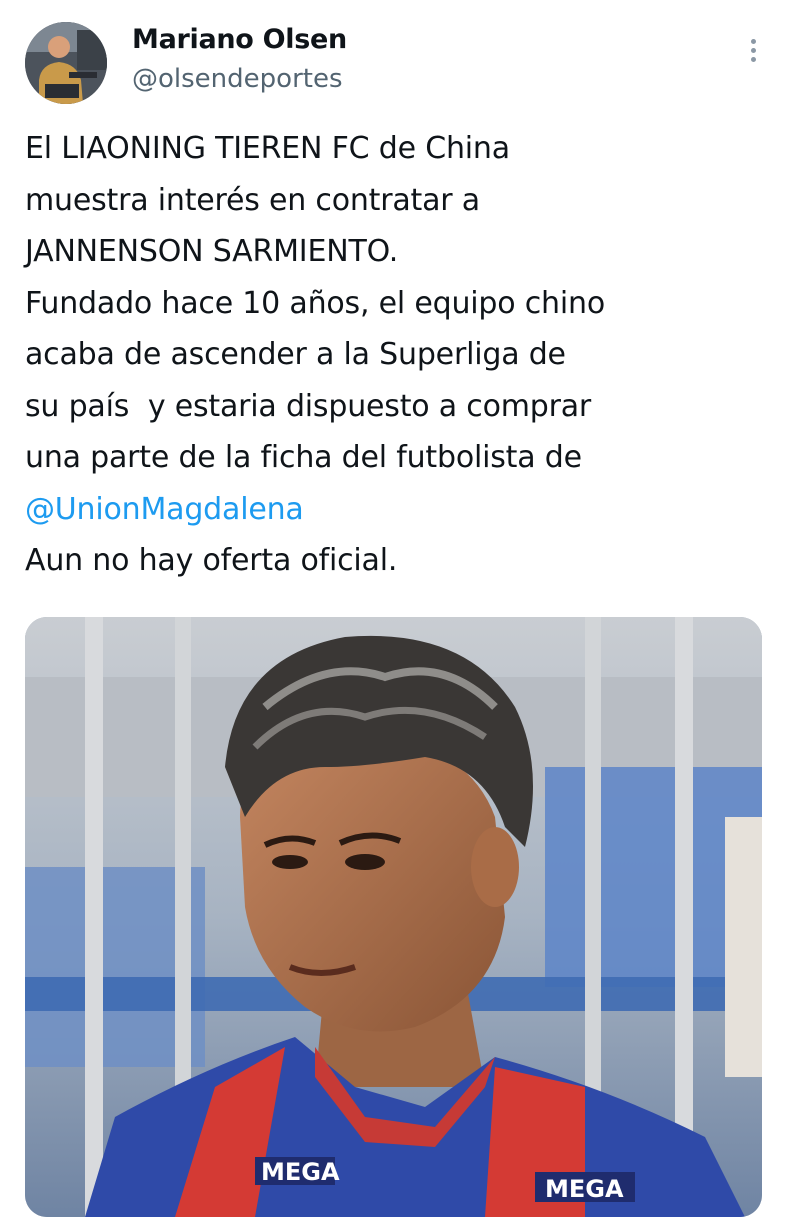 The image size is (786, 1217). Describe the element at coordinates (308, 406) in the screenshot. I see `tweet-line: su país y estaria dispuesto a comprar` at that location.